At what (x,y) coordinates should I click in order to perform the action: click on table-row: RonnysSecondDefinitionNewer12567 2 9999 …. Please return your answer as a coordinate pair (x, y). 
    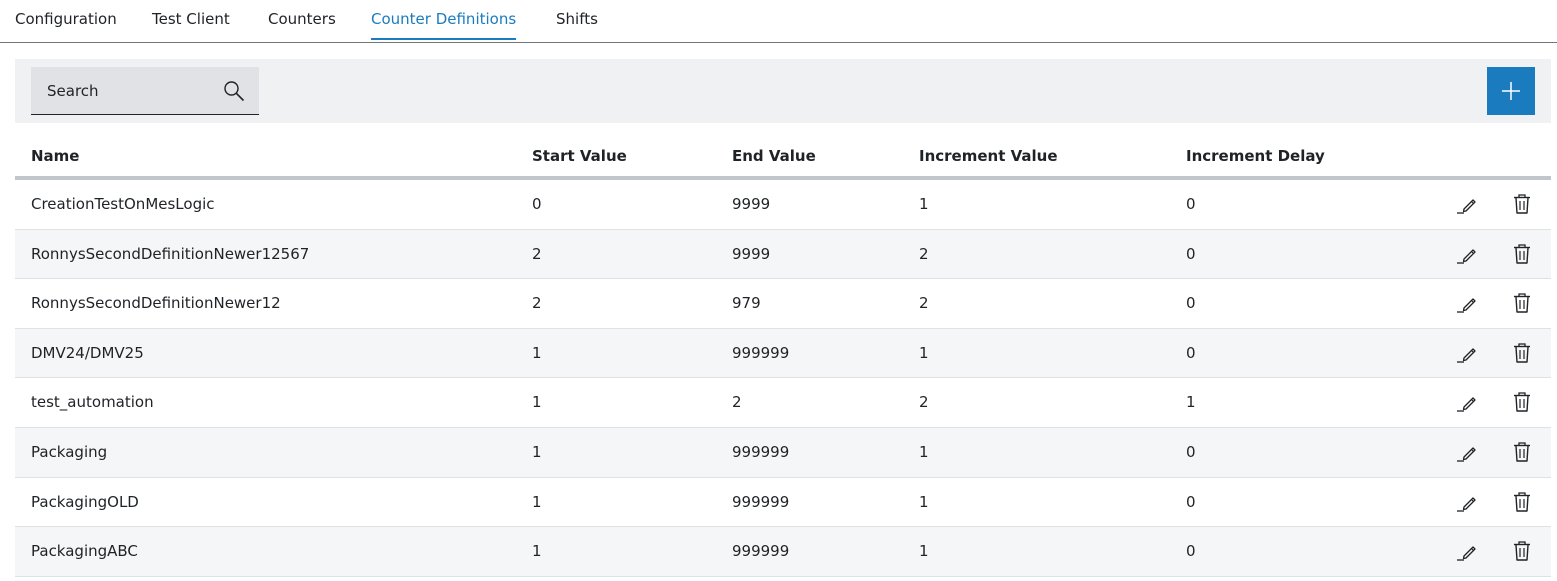
    Looking at the image, I should click on (783, 254).